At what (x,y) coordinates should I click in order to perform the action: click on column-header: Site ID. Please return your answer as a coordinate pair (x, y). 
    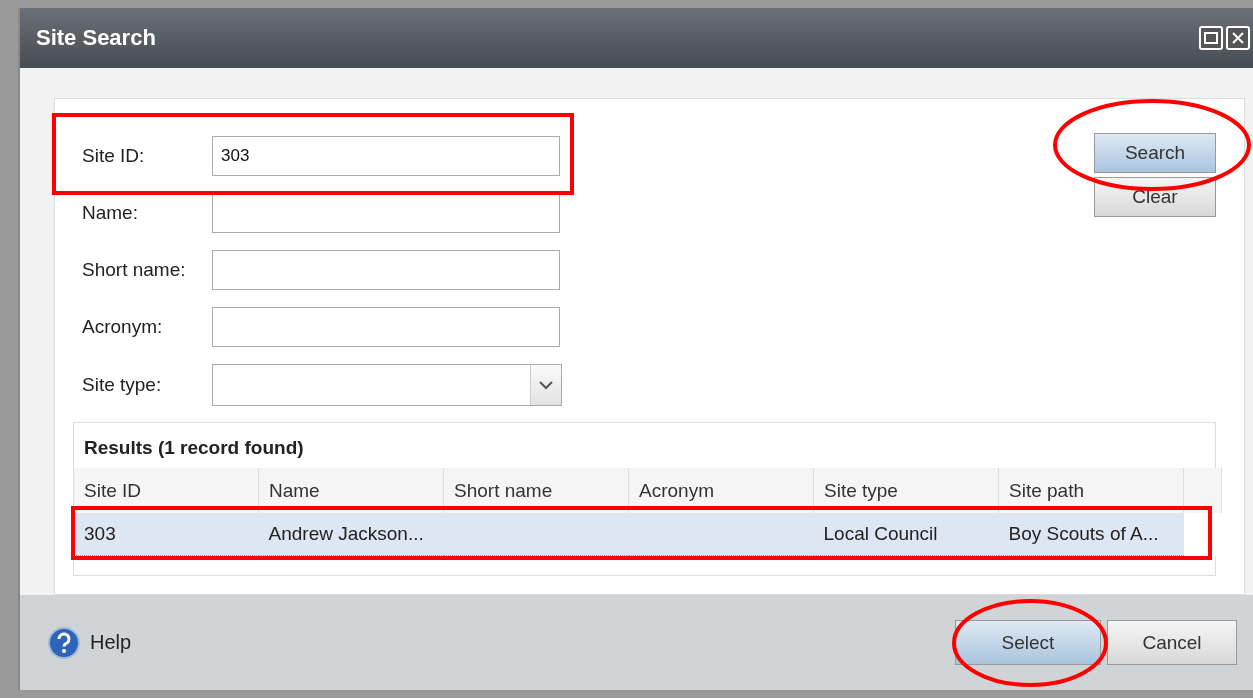
    Looking at the image, I should click on (166, 490).